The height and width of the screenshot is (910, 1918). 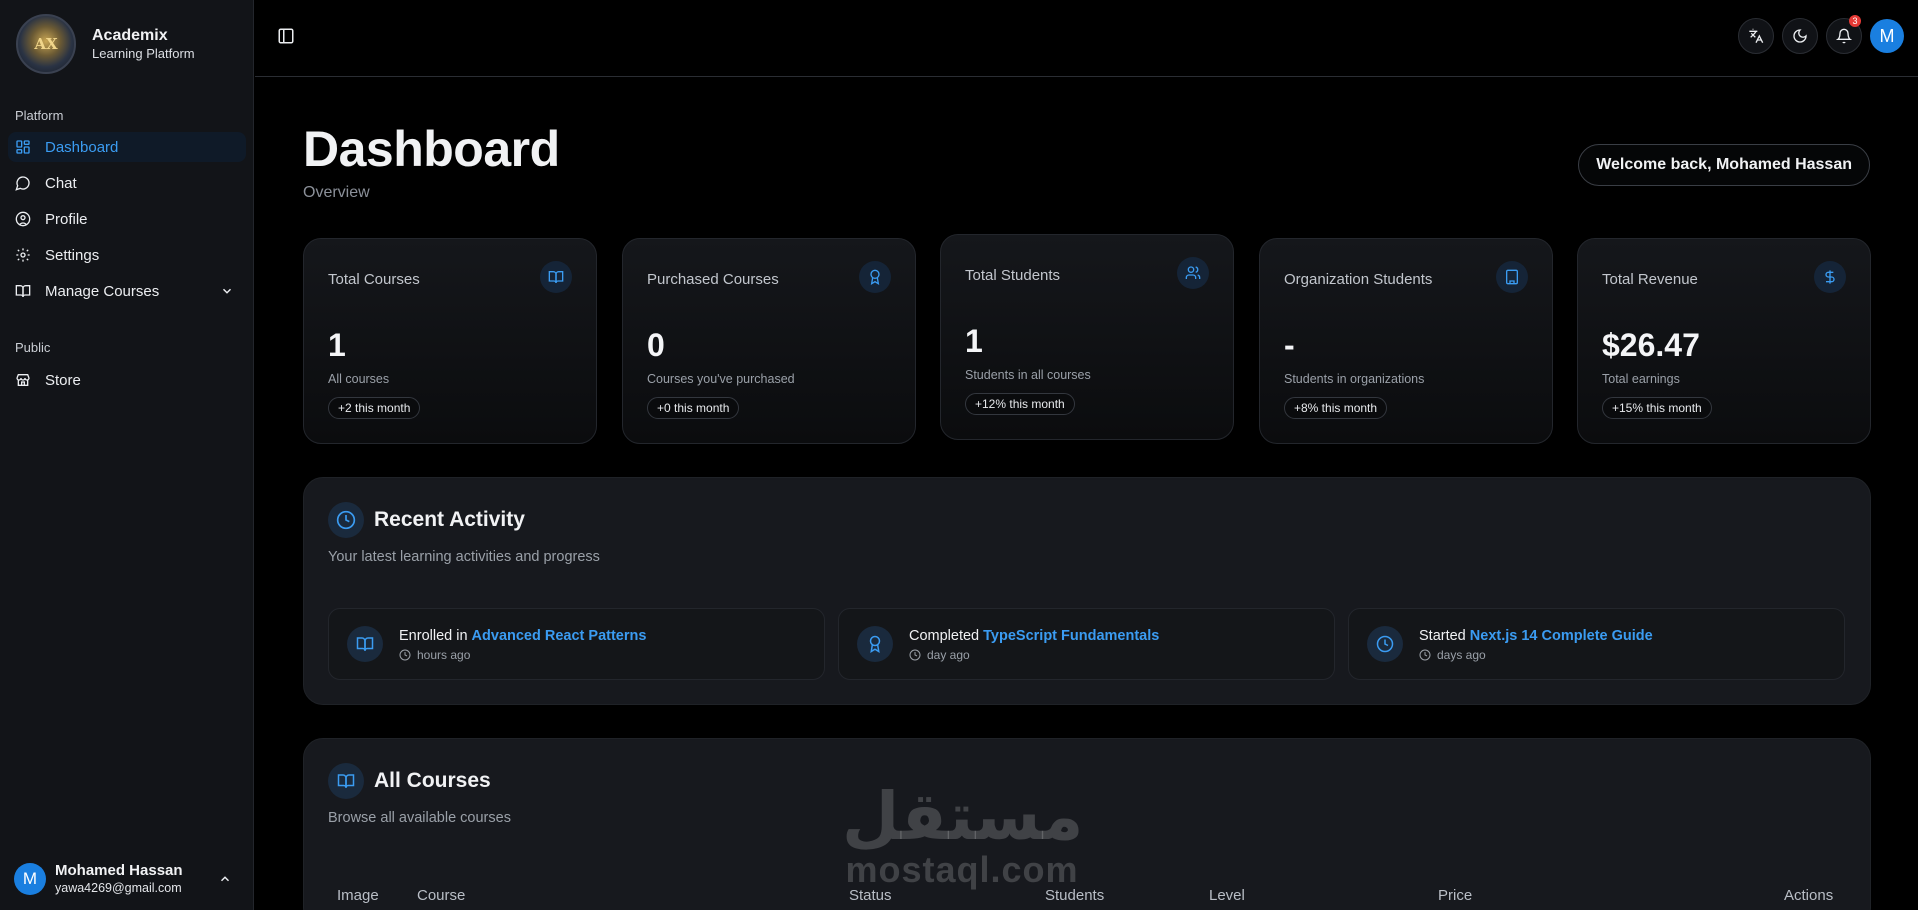 What do you see at coordinates (431, 149) in the screenshot?
I see `page-title: Dashboard` at bounding box center [431, 149].